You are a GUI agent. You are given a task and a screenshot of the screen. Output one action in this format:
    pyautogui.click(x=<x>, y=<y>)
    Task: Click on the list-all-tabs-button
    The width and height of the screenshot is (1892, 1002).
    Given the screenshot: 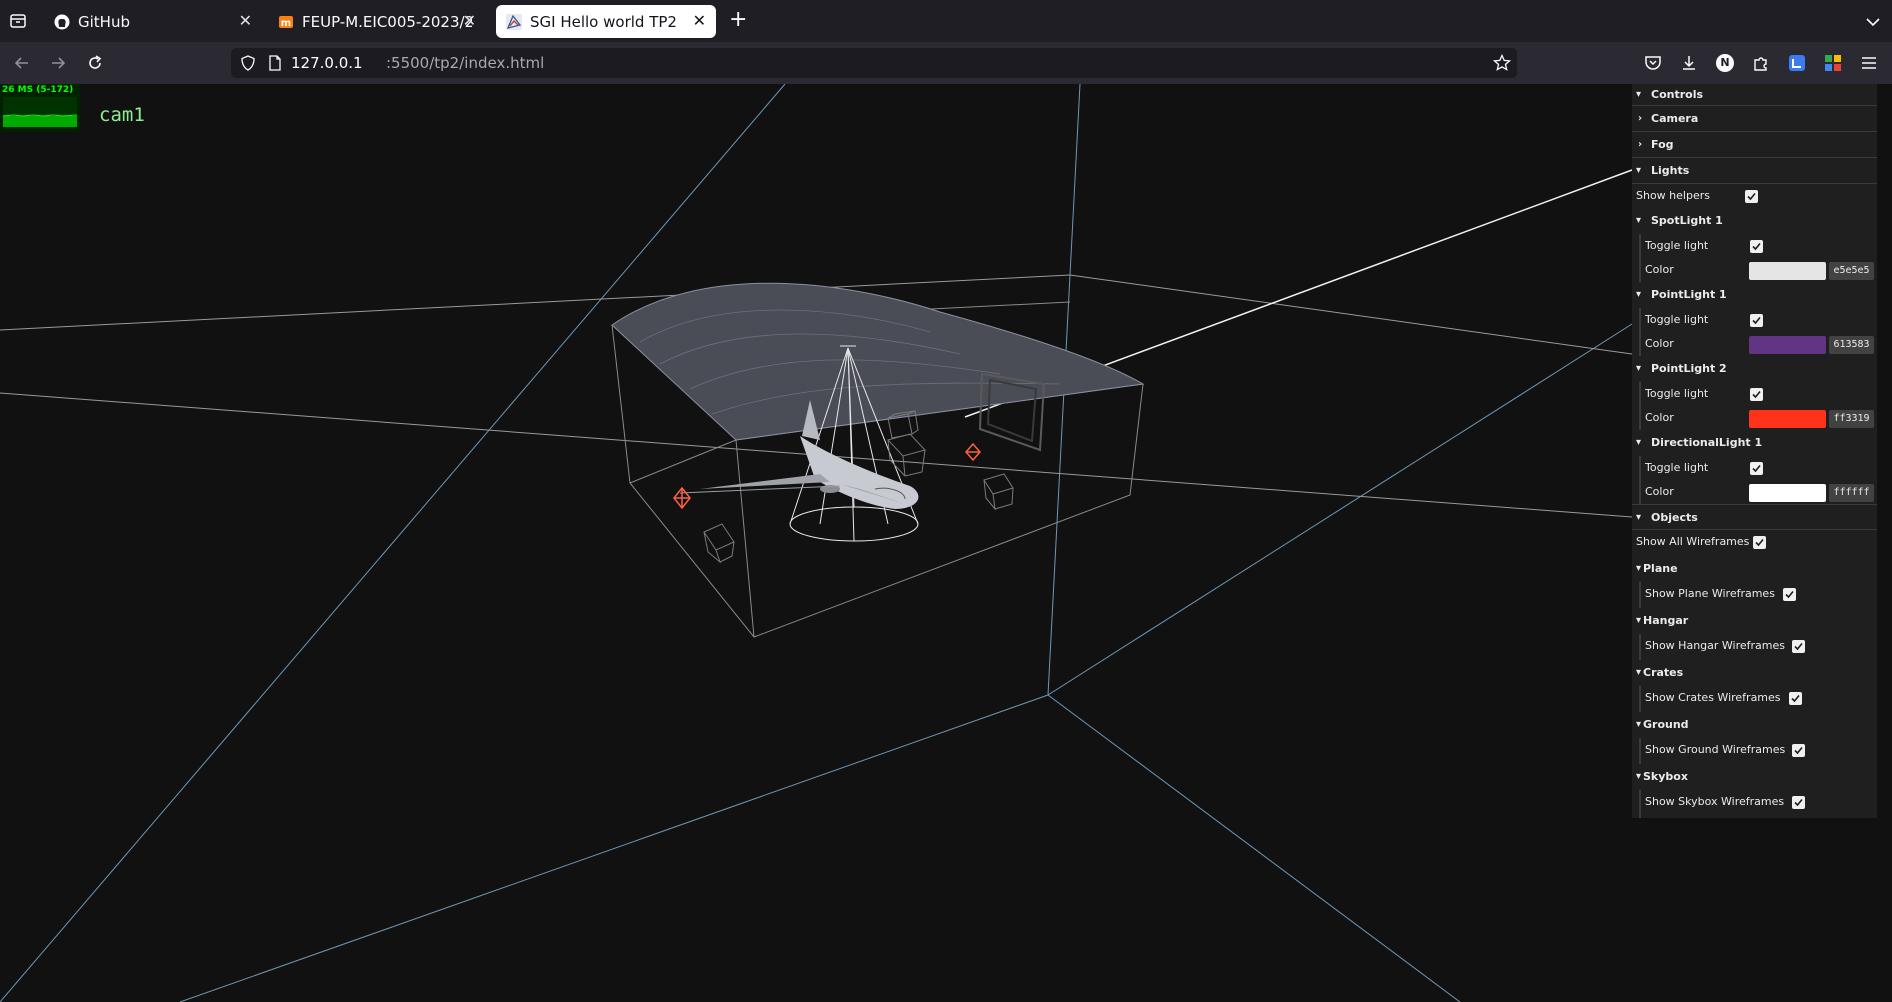 What is the action you would take?
    pyautogui.click(x=1873, y=22)
    